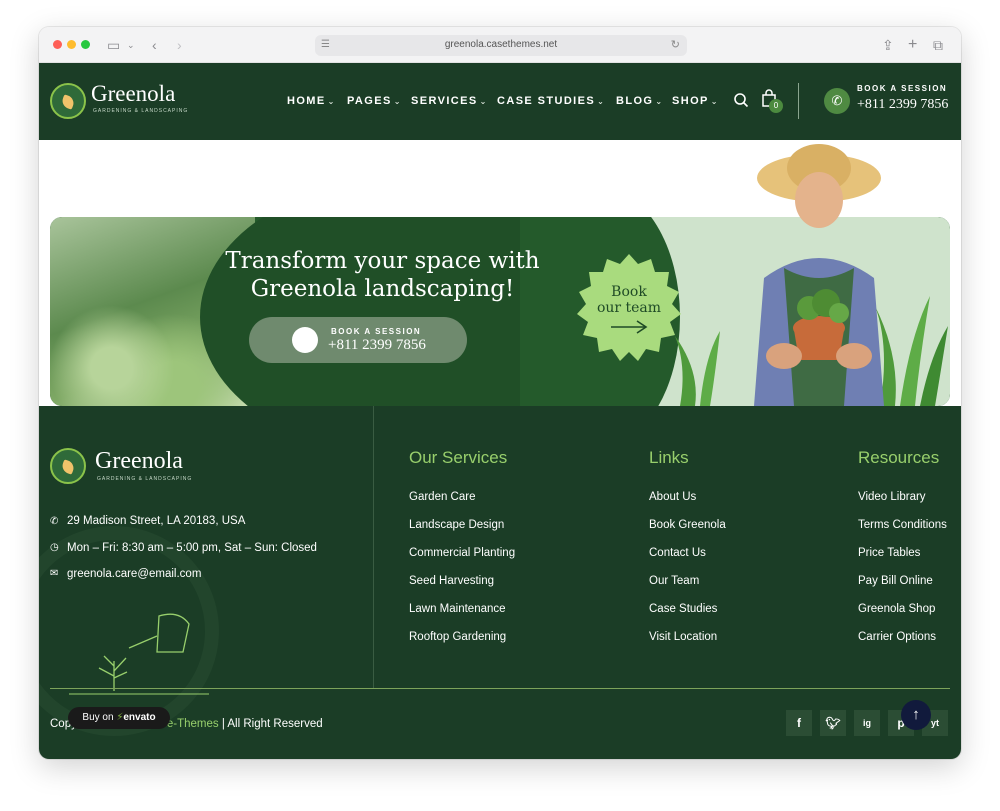 This screenshot has height=811, width=1000. I want to click on reload-icon: ↻, so click(675, 44).